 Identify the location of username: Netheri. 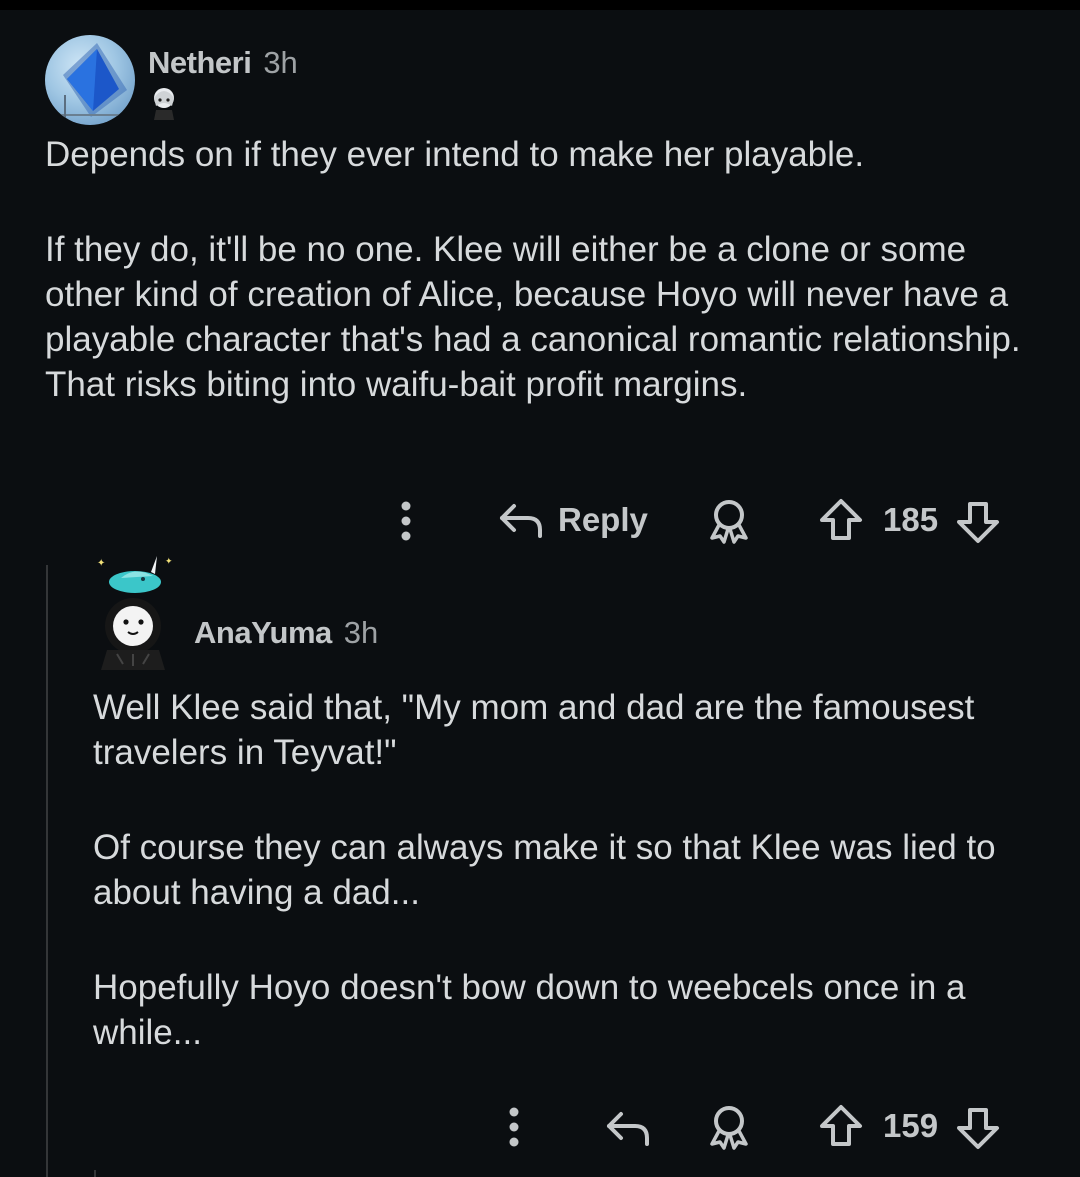
(200, 63).